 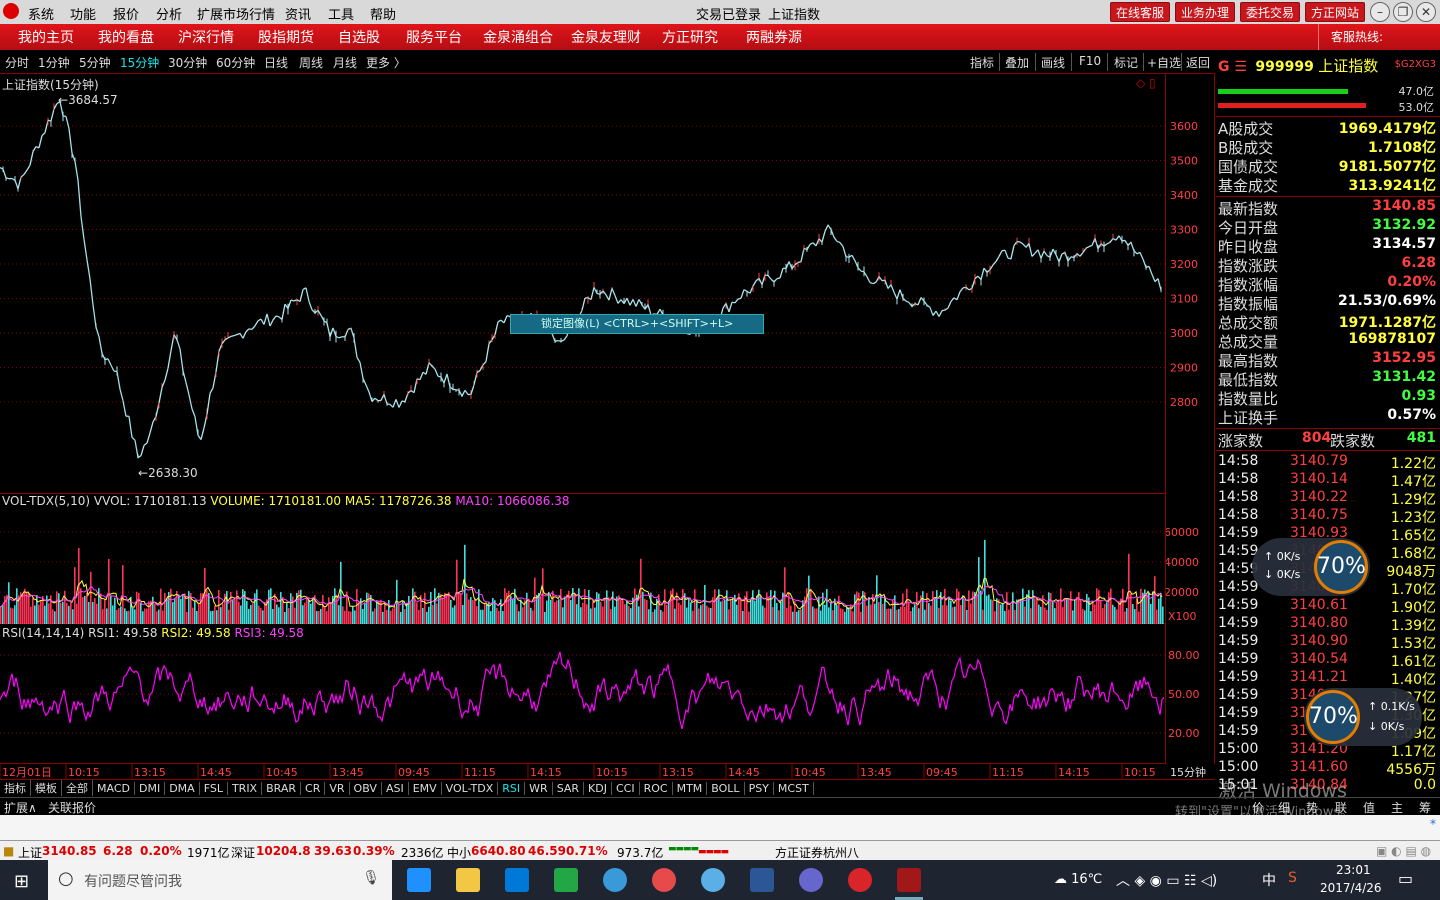 What do you see at coordinates (345, 62) in the screenshot?
I see `period-monthly: 月线` at bounding box center [345, 62].